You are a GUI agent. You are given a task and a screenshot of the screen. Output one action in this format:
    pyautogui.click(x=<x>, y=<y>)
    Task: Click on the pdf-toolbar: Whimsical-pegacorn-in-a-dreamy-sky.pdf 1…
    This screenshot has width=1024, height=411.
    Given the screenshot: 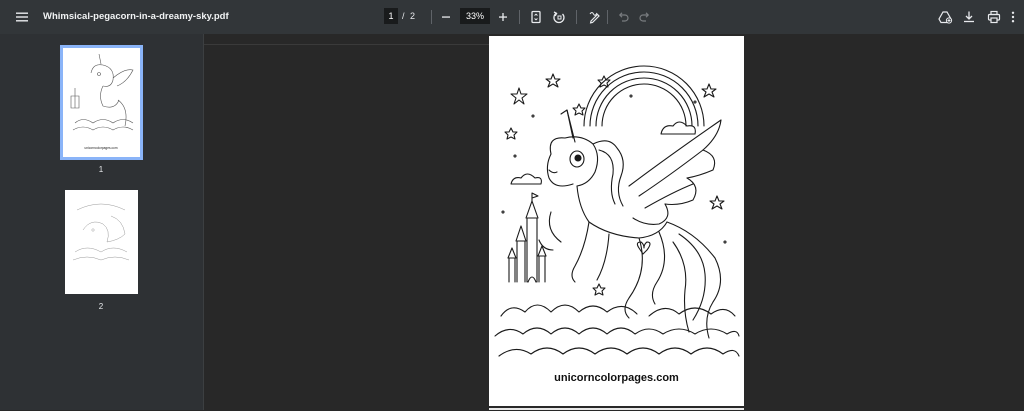 What is the action you would take?
    pyautogui.click(x=512, y=17)
    